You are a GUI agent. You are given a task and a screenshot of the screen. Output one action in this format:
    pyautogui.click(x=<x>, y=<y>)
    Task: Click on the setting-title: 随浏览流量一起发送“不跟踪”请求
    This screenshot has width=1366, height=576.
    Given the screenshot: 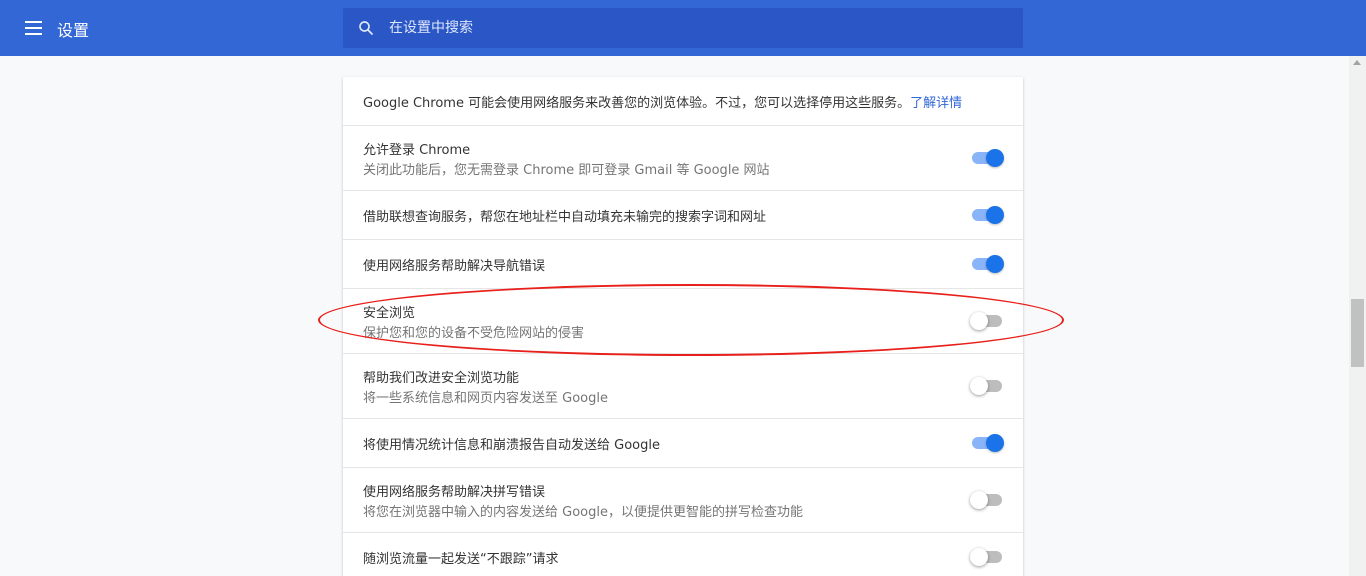 What is the action you would take?
    pyautogui.click(x=461, y=559)
    